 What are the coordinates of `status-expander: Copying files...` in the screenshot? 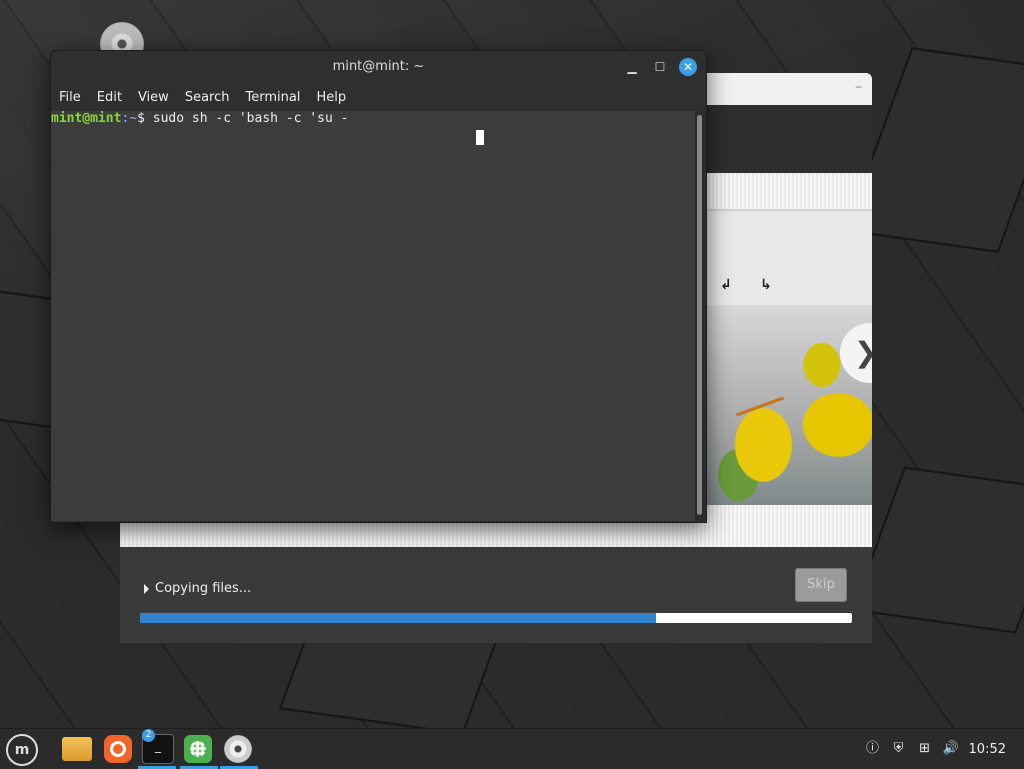 It's located at (197, 588).